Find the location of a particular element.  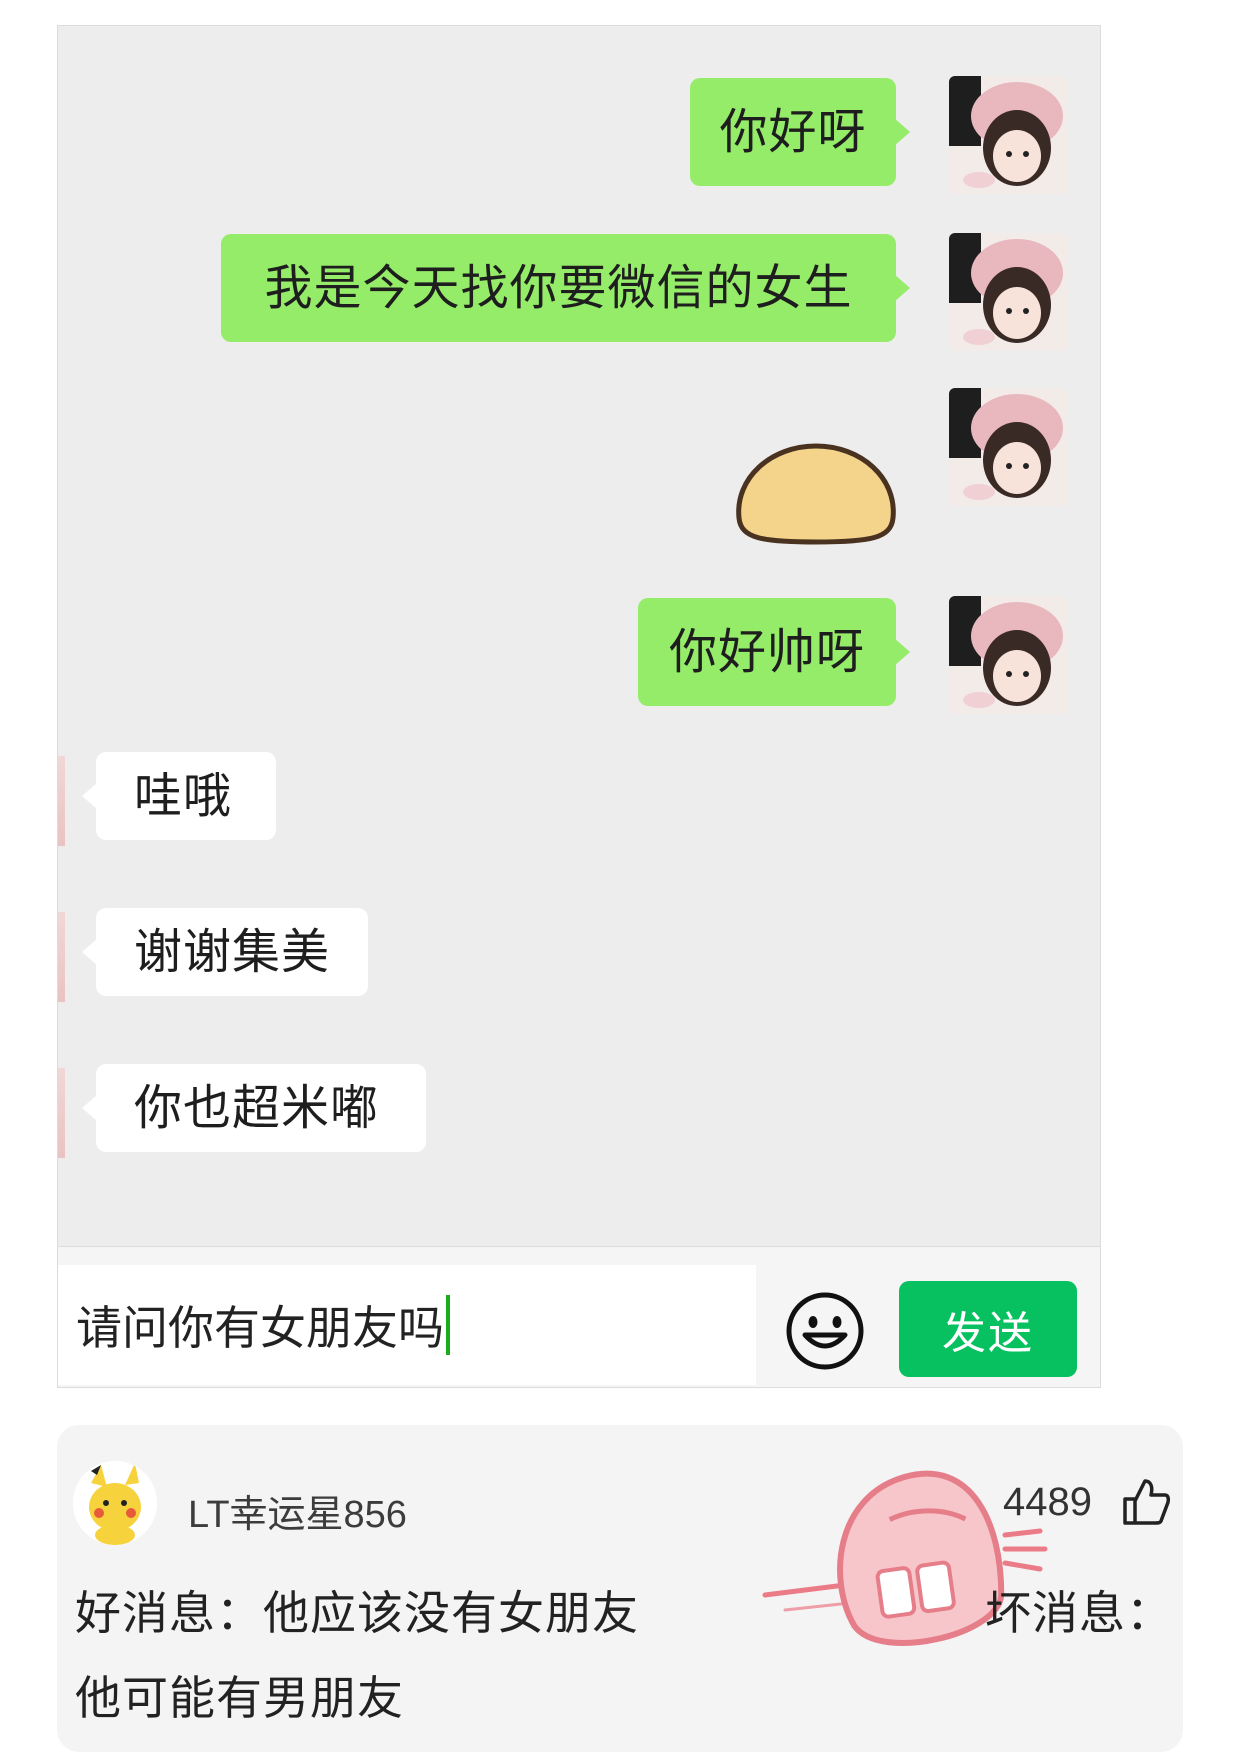

comment-text-line-1: 好消息：他应该没有女朋友 is located at coordinates (357, 1613).